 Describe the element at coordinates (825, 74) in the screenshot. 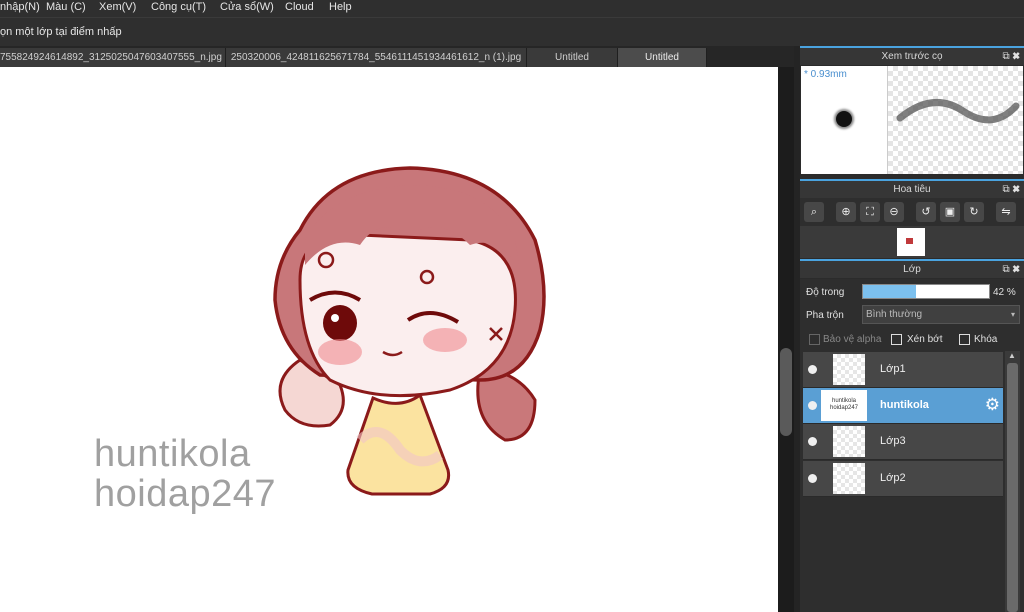

I see `brush-size-value: * 0.93mm` at that location.